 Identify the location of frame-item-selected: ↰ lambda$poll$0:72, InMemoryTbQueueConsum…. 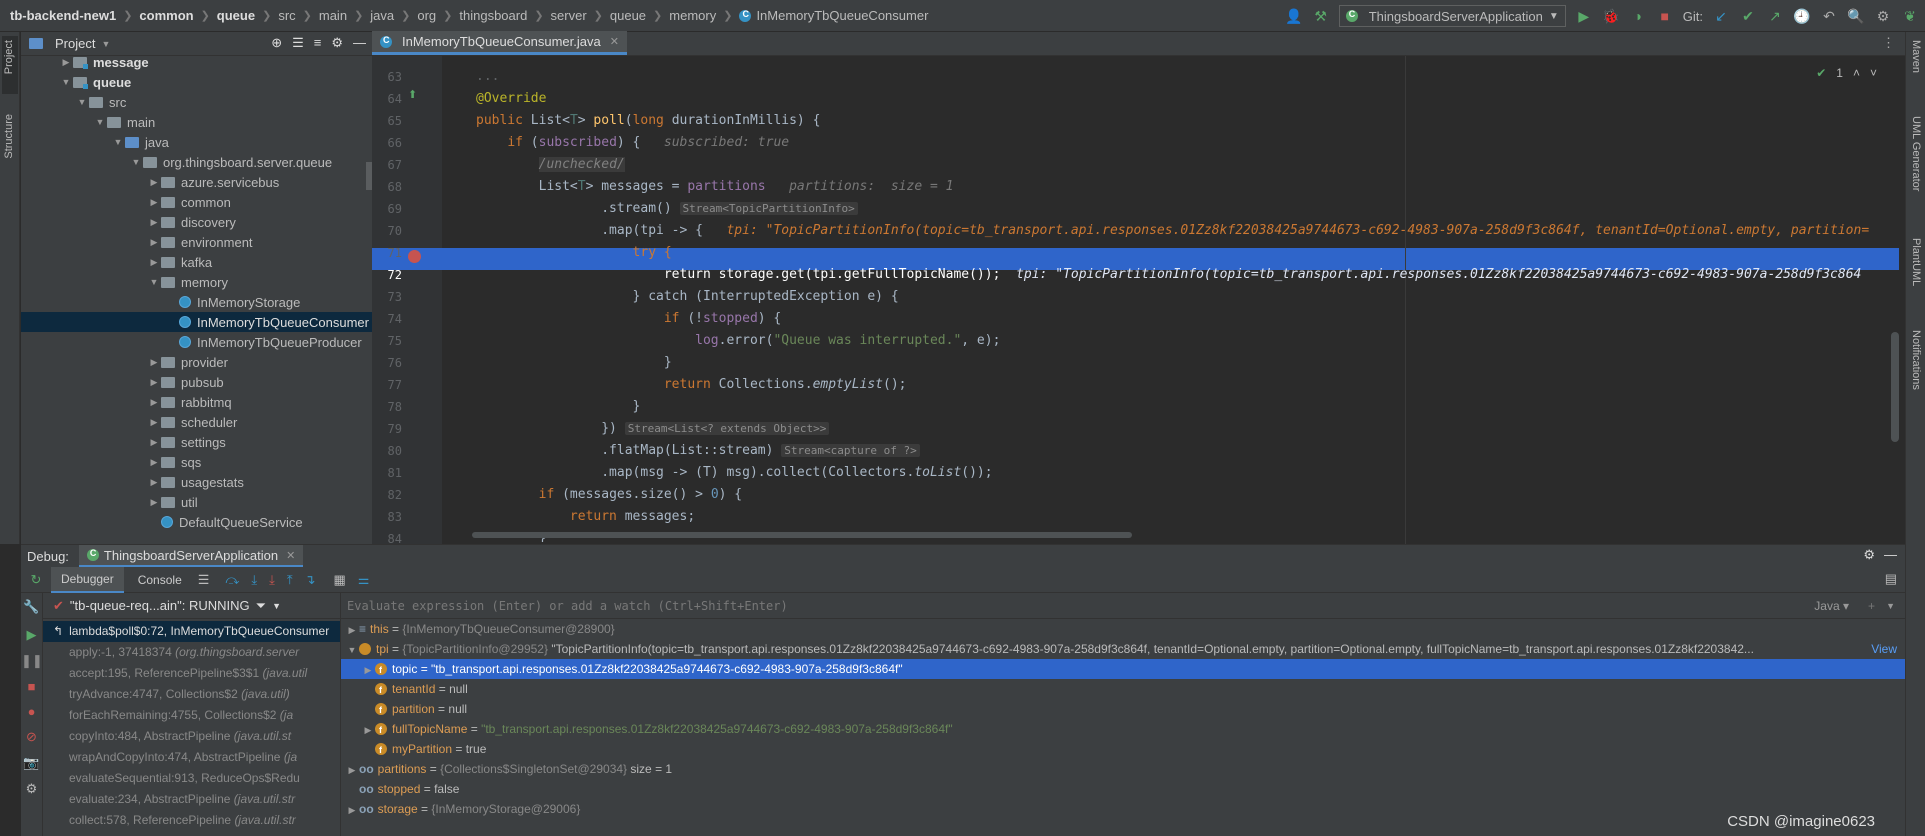
(191, 631).